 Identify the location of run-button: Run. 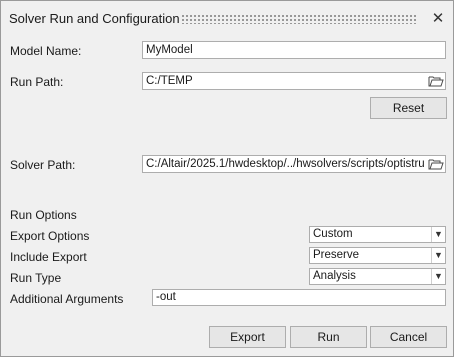
(328, 337).